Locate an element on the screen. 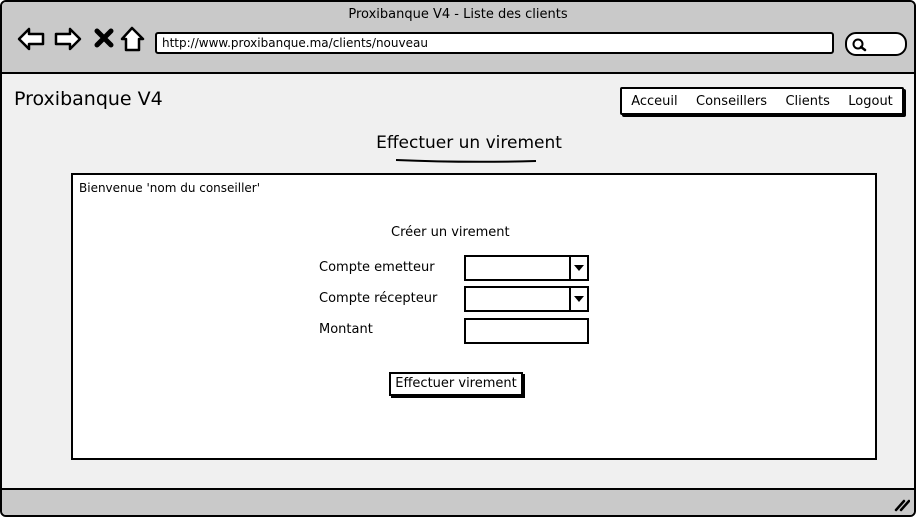  label-compte-emetteur: Compte emetteur is located at coordinates (377, 267).